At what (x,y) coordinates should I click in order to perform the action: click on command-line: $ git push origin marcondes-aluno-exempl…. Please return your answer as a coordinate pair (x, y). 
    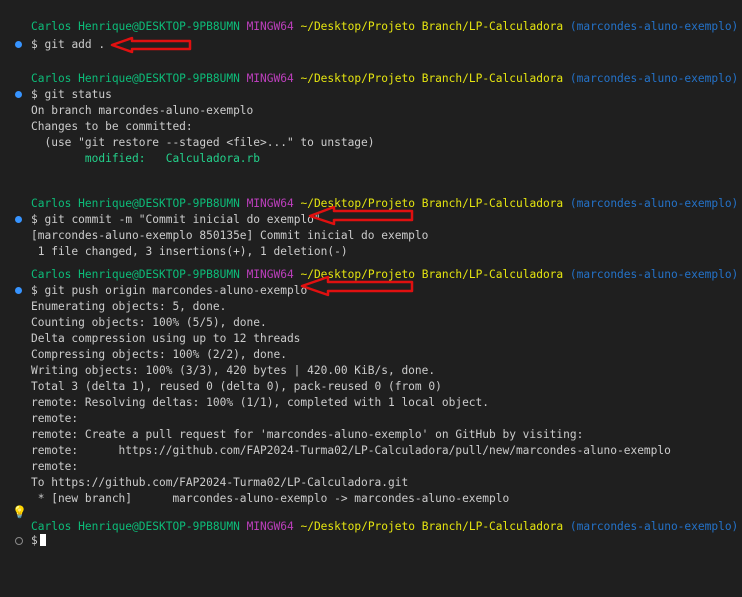
    Looking at the image, I should click on (371, 291).